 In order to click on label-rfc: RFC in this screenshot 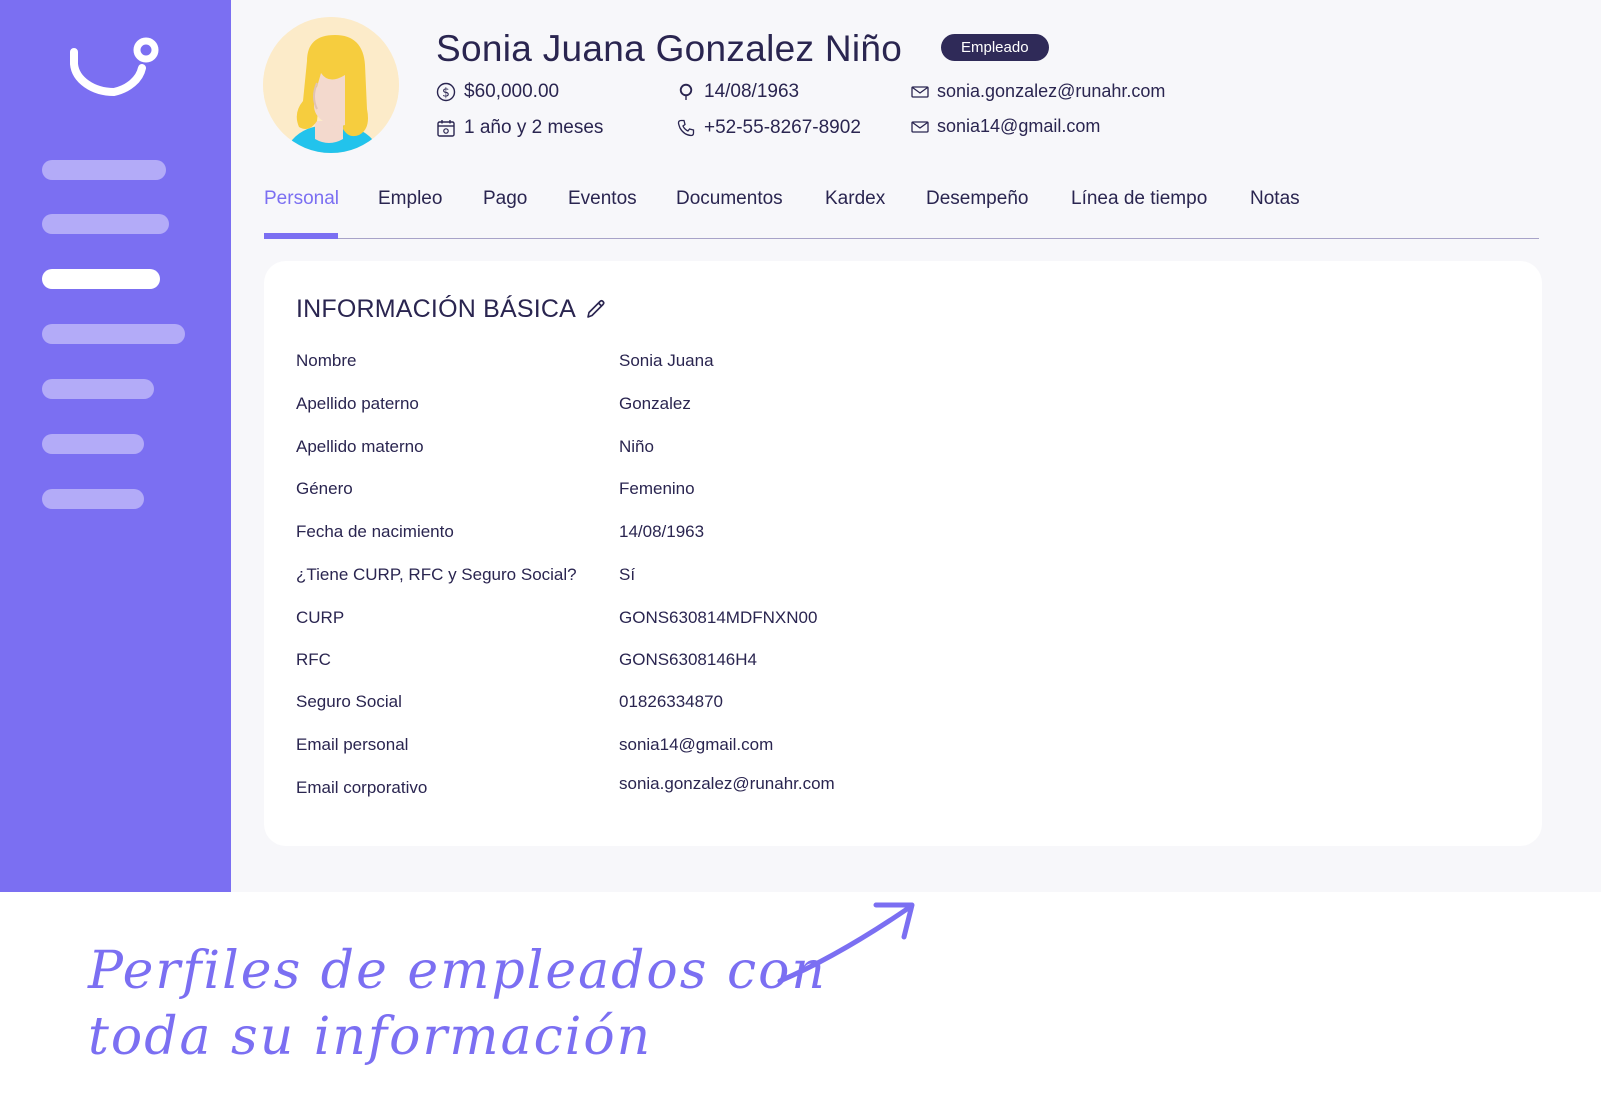, I will do `click(313, 659)`.